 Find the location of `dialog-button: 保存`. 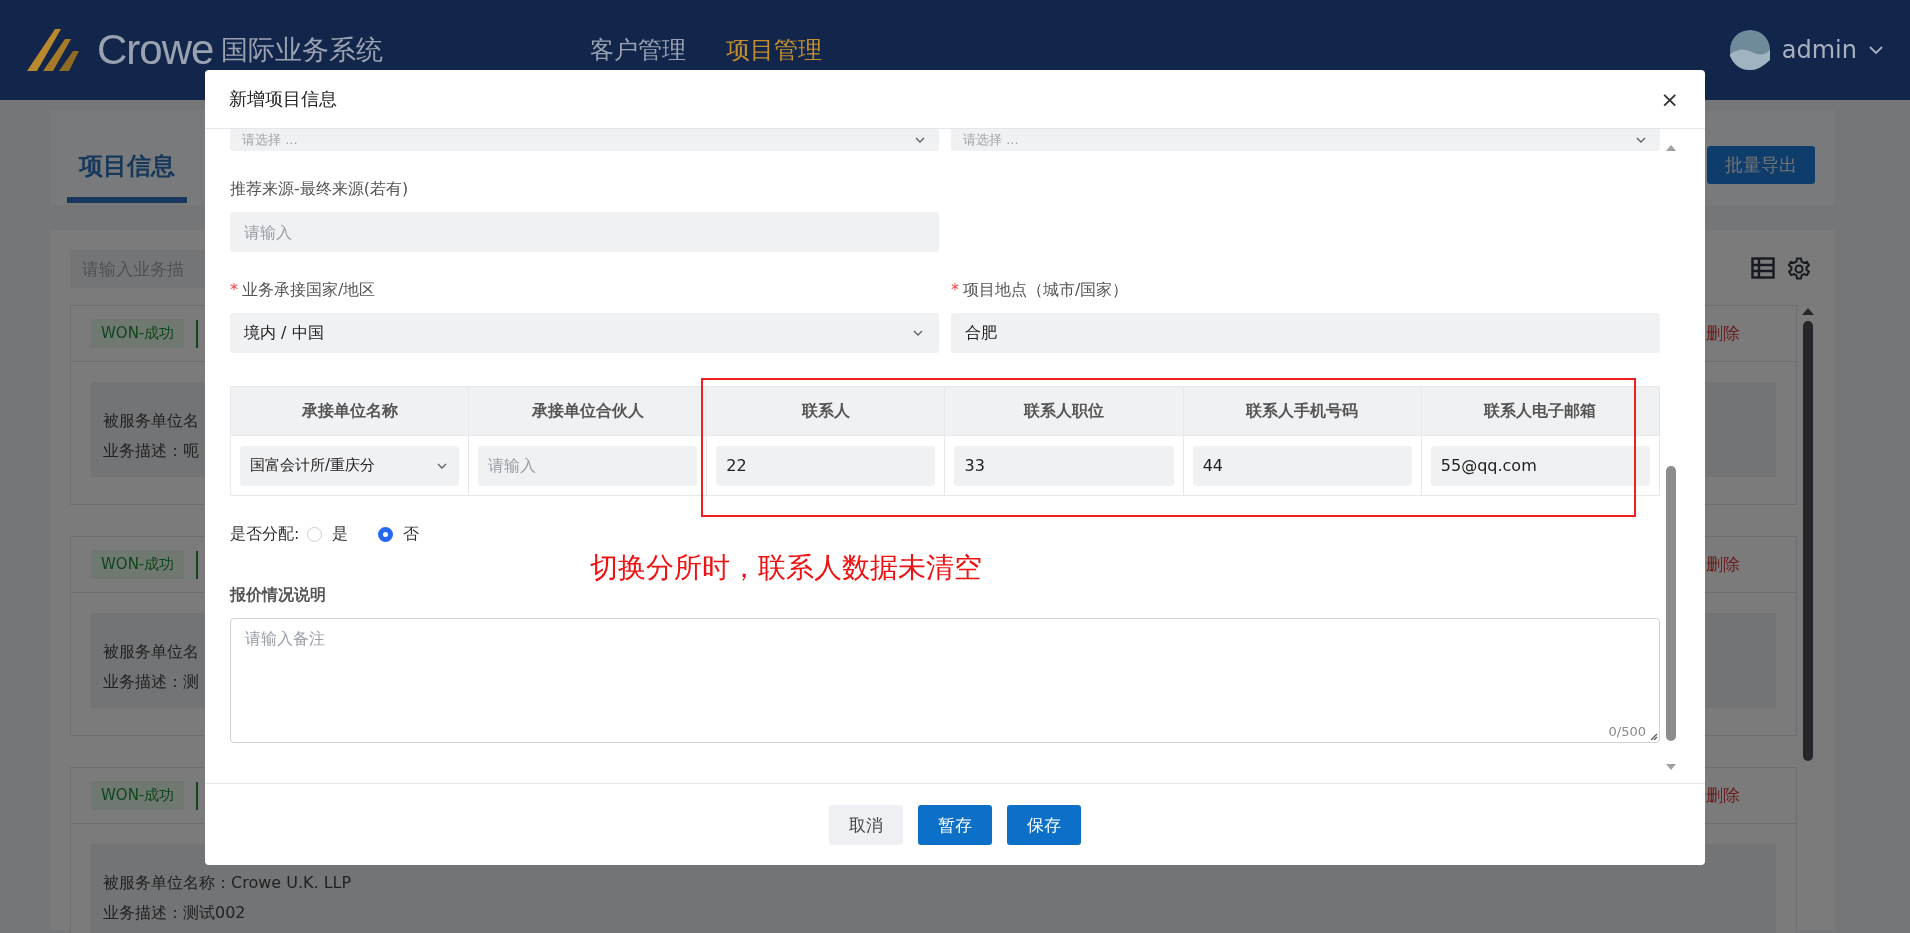

dialog-button: 保存 is located at coordinates (1044, 825).